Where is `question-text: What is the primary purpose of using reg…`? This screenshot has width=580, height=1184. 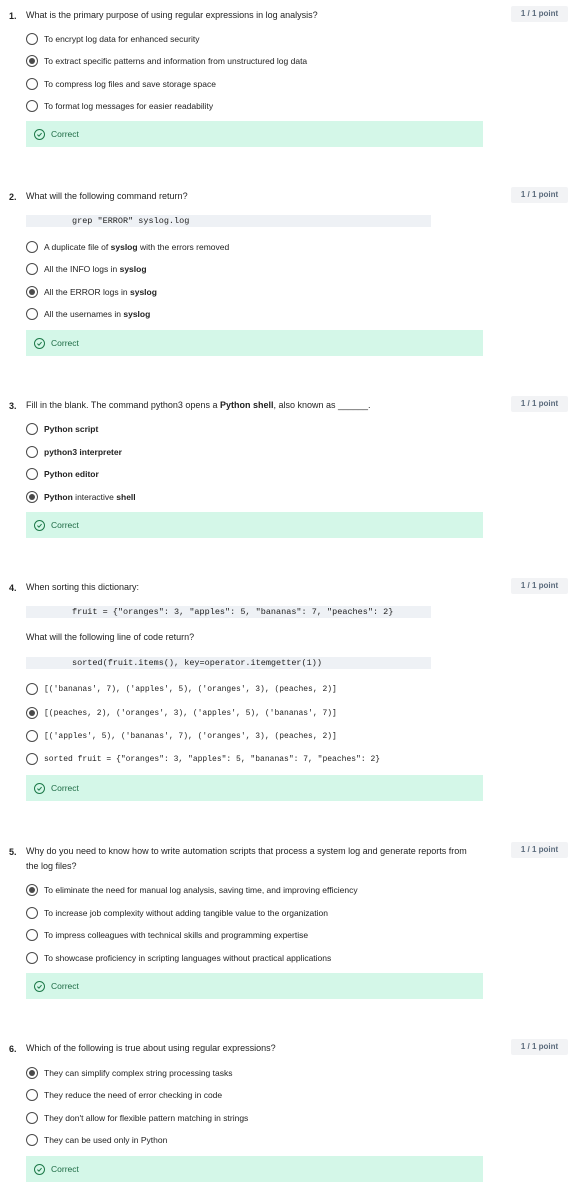
question-text: What is the primary purpose of using reg… is located at coordinates (172, 15).